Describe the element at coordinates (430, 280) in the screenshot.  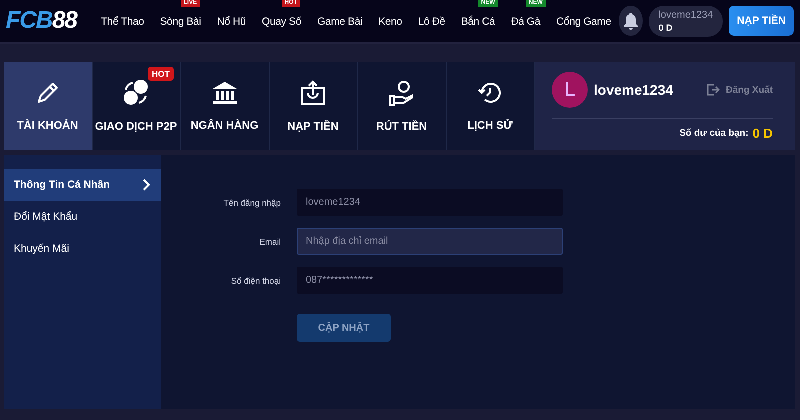
I see `input-field: 087*************` at that location.